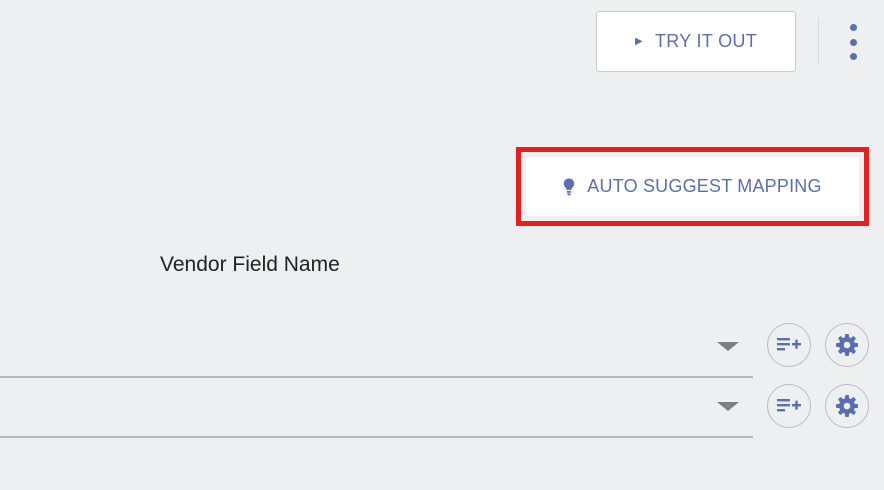 The width and height of the screenshot is (884, 490). What do you see at coordinates (250, 264) in the screenshot?
I see `vendor-field-name-header: Vendor Field Name` at bounding box center [250, 264].